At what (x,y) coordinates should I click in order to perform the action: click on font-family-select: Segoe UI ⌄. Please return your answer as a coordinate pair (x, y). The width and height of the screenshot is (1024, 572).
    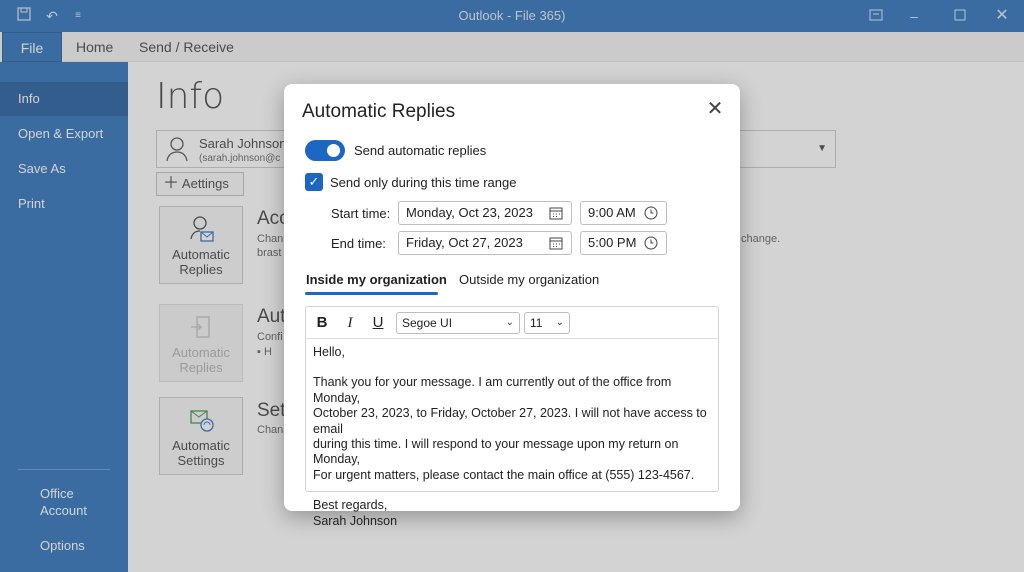
    Looking at the image, I should click on (458, 323).